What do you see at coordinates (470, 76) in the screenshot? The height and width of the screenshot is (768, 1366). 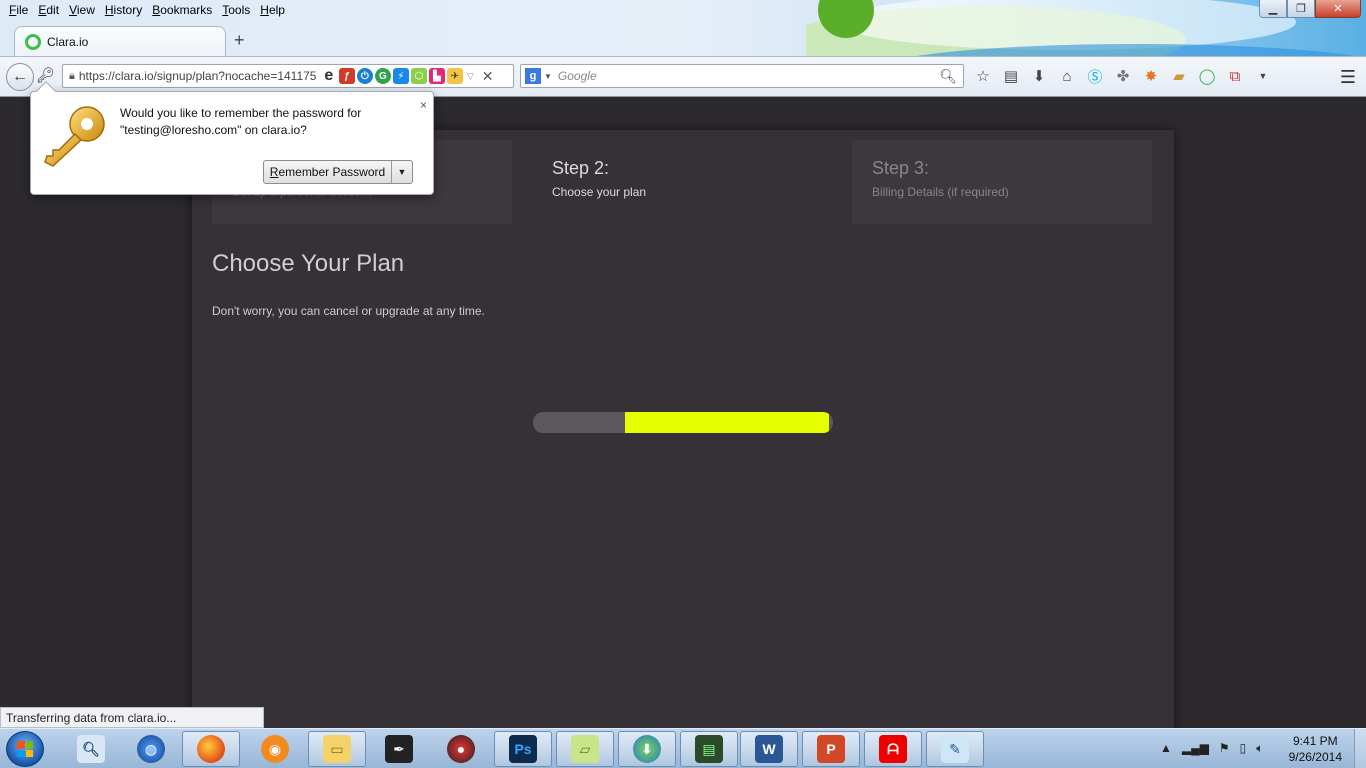 I see `url-dropdown-icon: ▽` at bounding box center [470, 76].